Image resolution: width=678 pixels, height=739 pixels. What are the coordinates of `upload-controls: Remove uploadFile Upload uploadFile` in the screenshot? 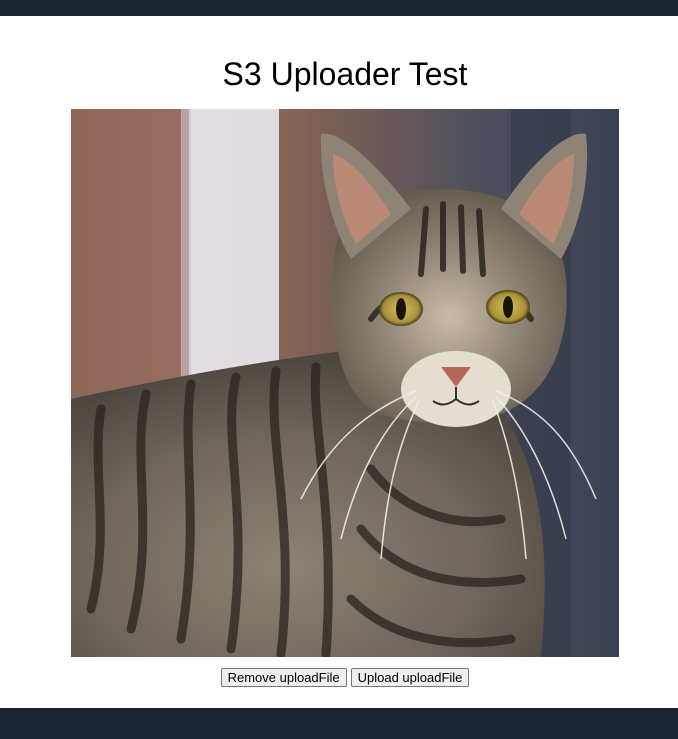 It's located at (339, 677).